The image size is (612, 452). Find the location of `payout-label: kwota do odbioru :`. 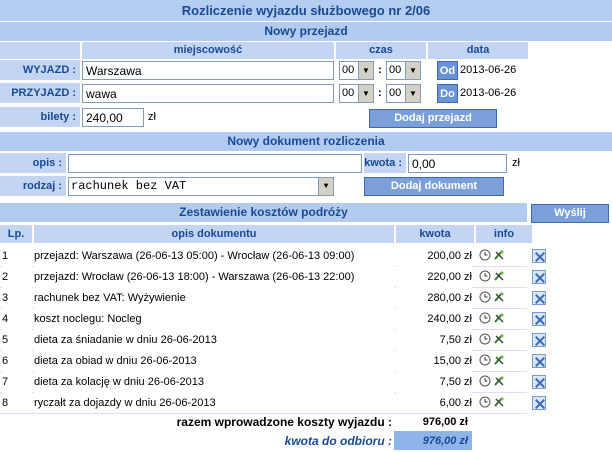

payout-label: kwota do odbioru : is located at coordinates (338, 441).